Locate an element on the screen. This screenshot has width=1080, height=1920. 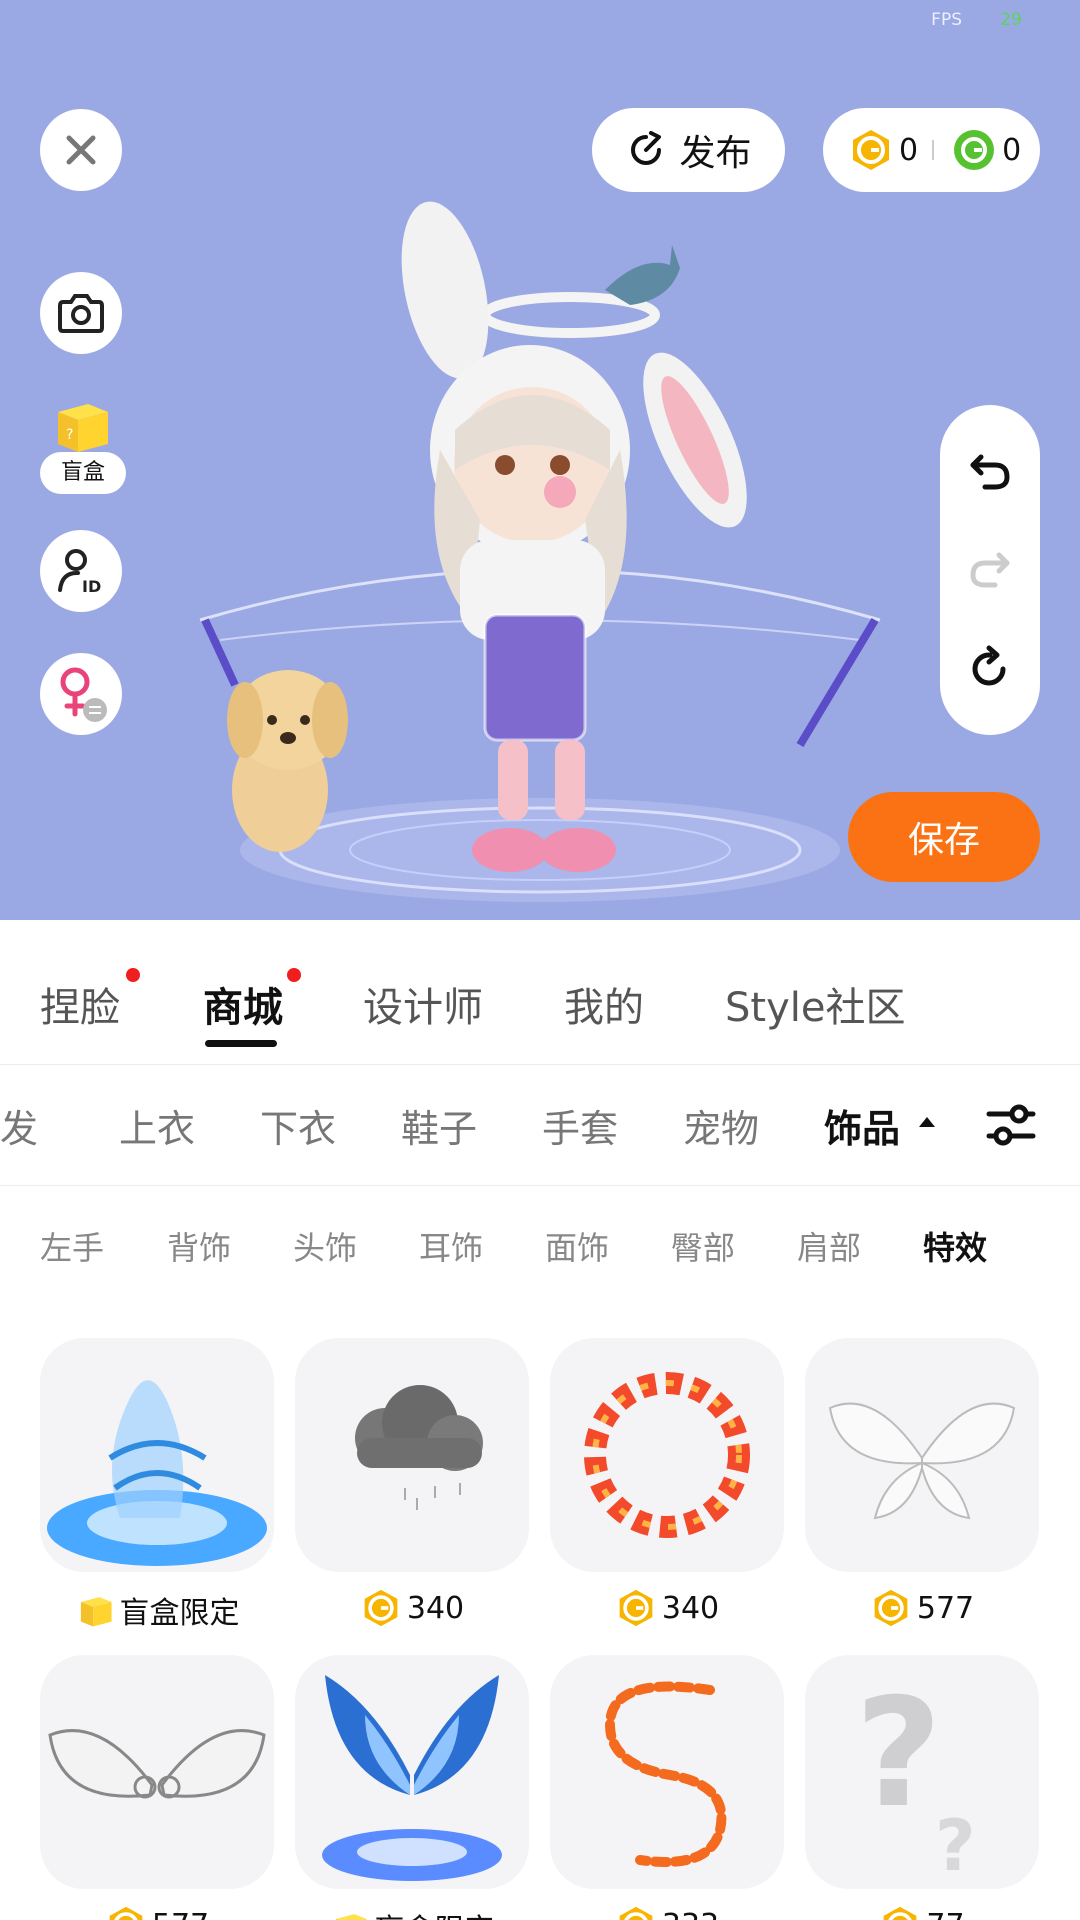
blue-water-vortex-effect is located at coordinates (157, 1473).